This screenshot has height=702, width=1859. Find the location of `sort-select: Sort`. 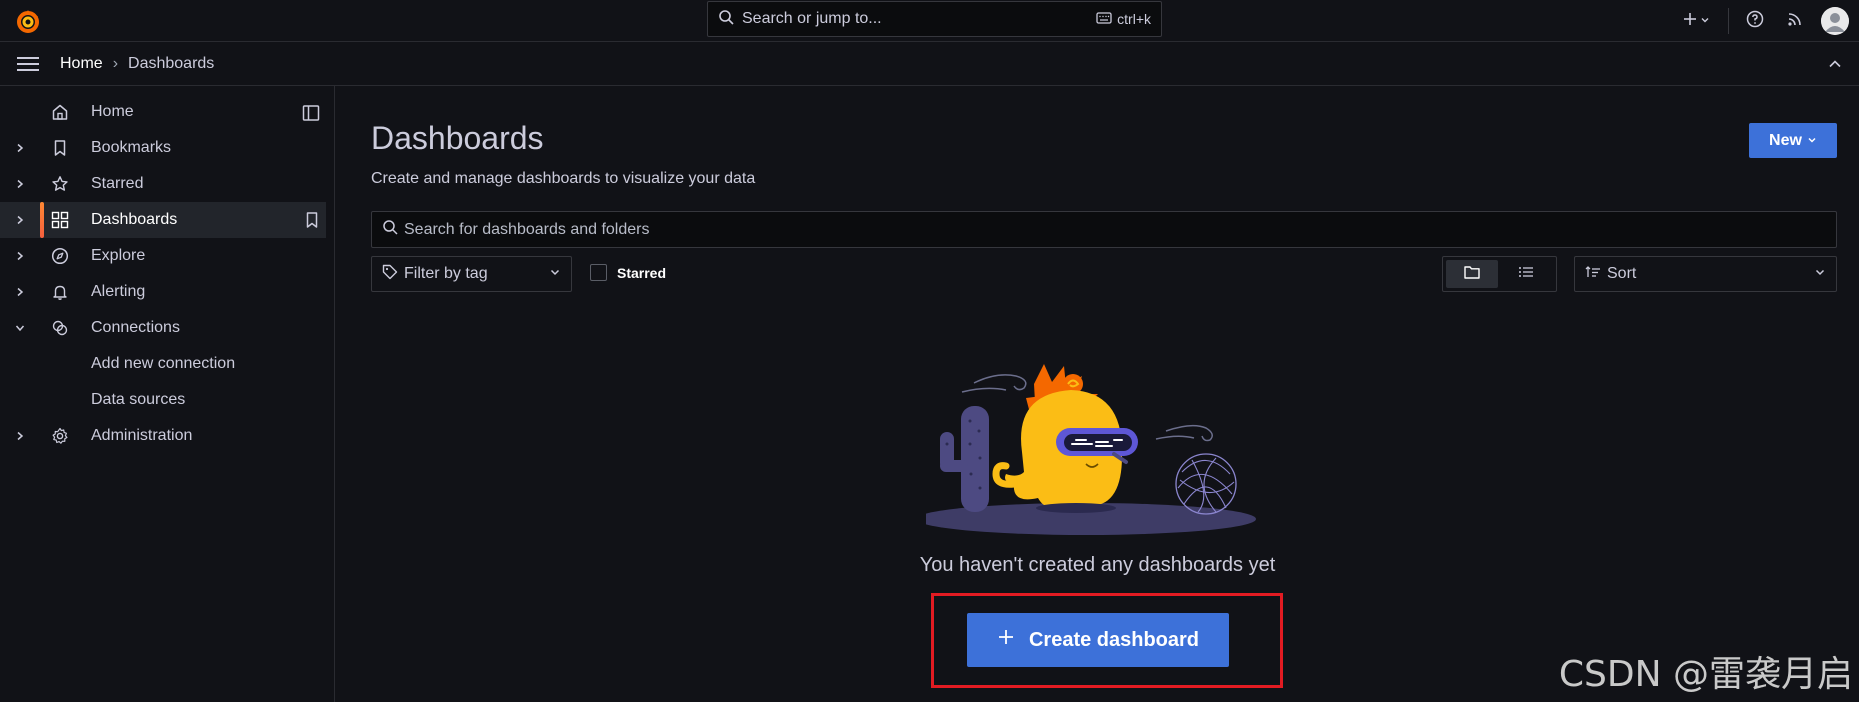

sort-select: Sort is located at coordinates (1705, 274).